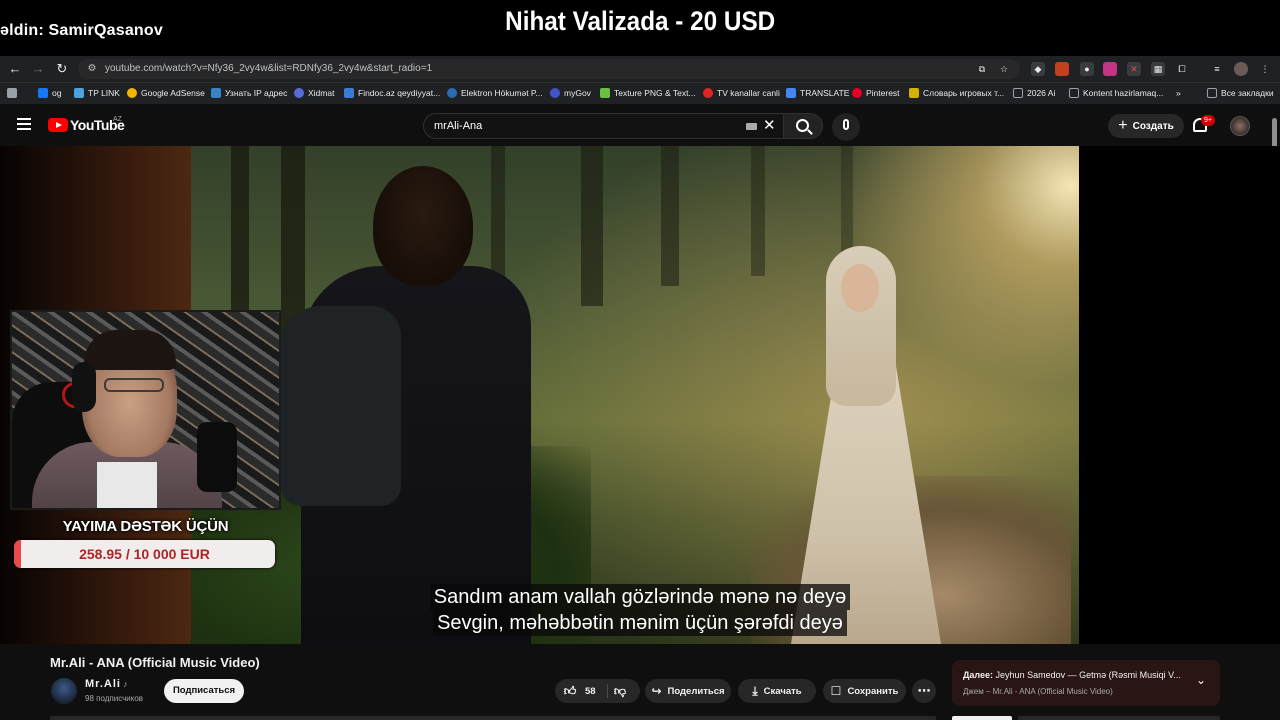  What do you see at coordinates (570, 93) in the screenshot?
I see `bookmark-item: myGov` at bounding box center [570, 93].